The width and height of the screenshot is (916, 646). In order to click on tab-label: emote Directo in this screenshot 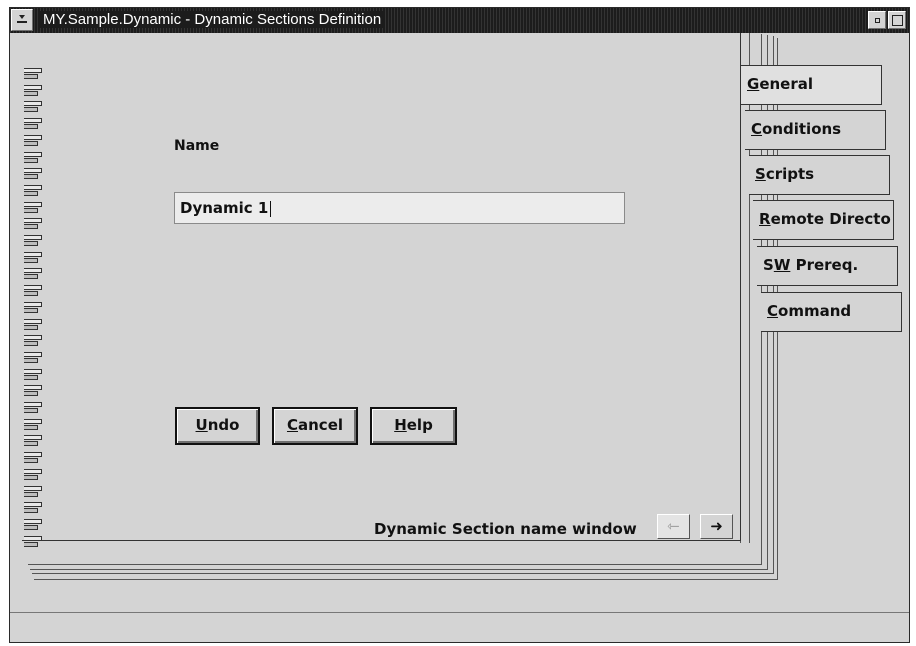, I will do `click(830, 219)`.